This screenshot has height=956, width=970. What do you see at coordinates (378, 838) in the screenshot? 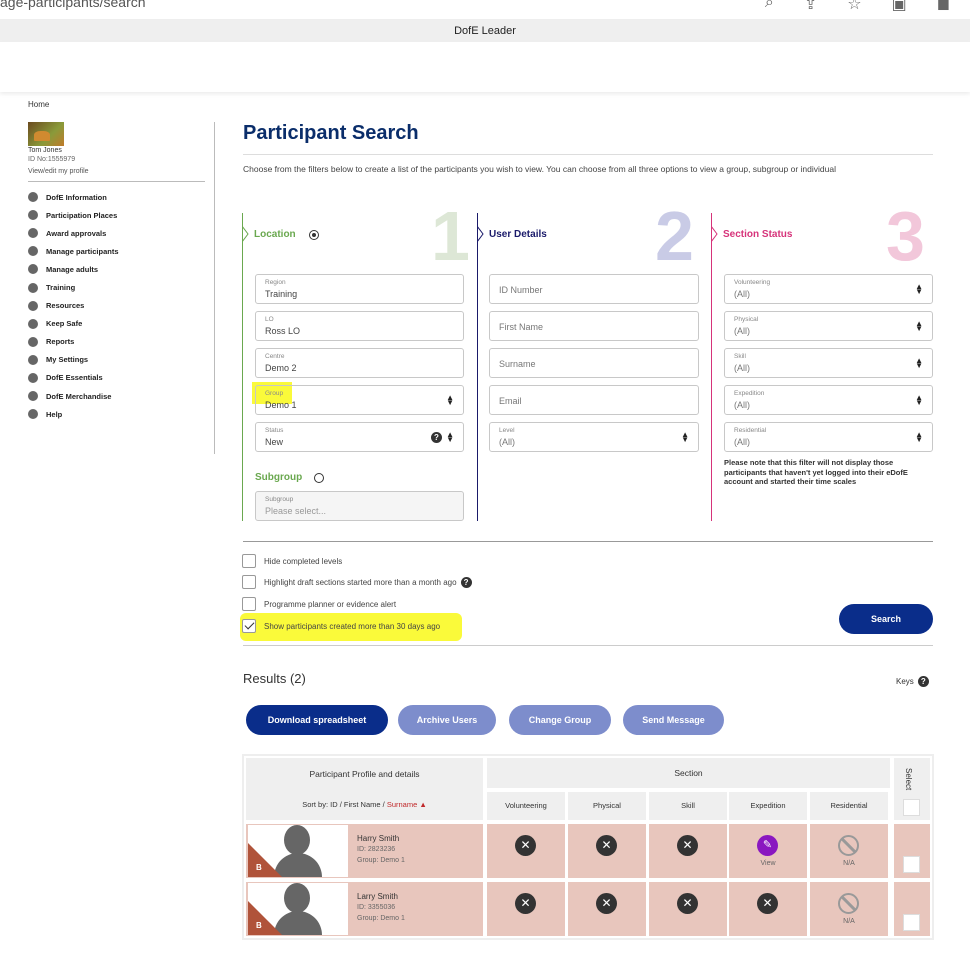
I see `participant-name: Harry Smith` at bounding box center [378, 838].